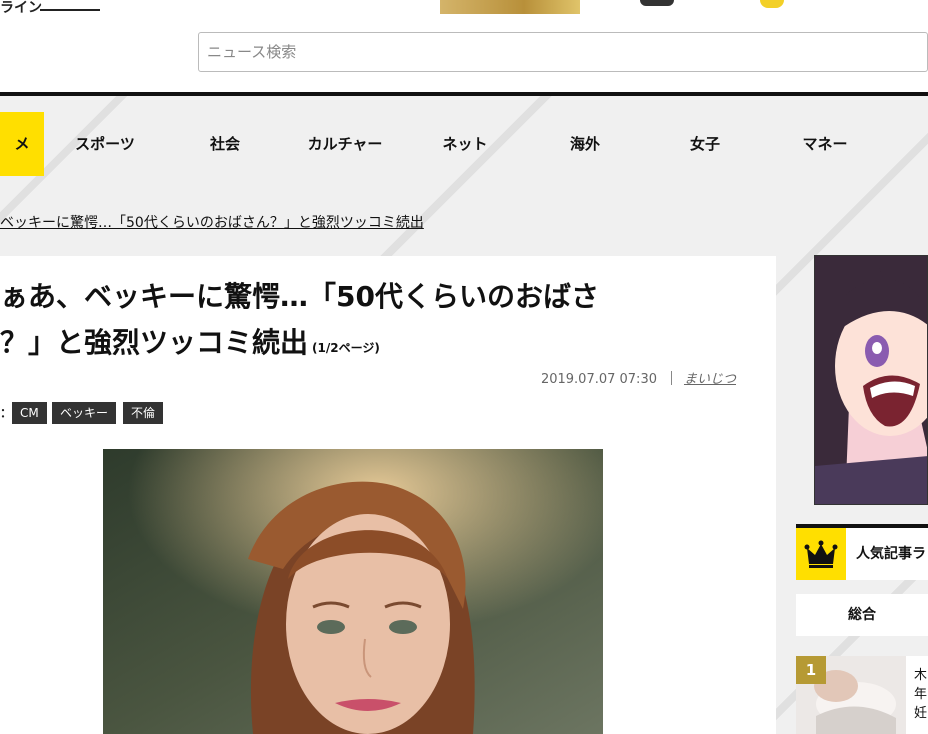  I want to click on nav-item-net: ネット, so click(465, 144).